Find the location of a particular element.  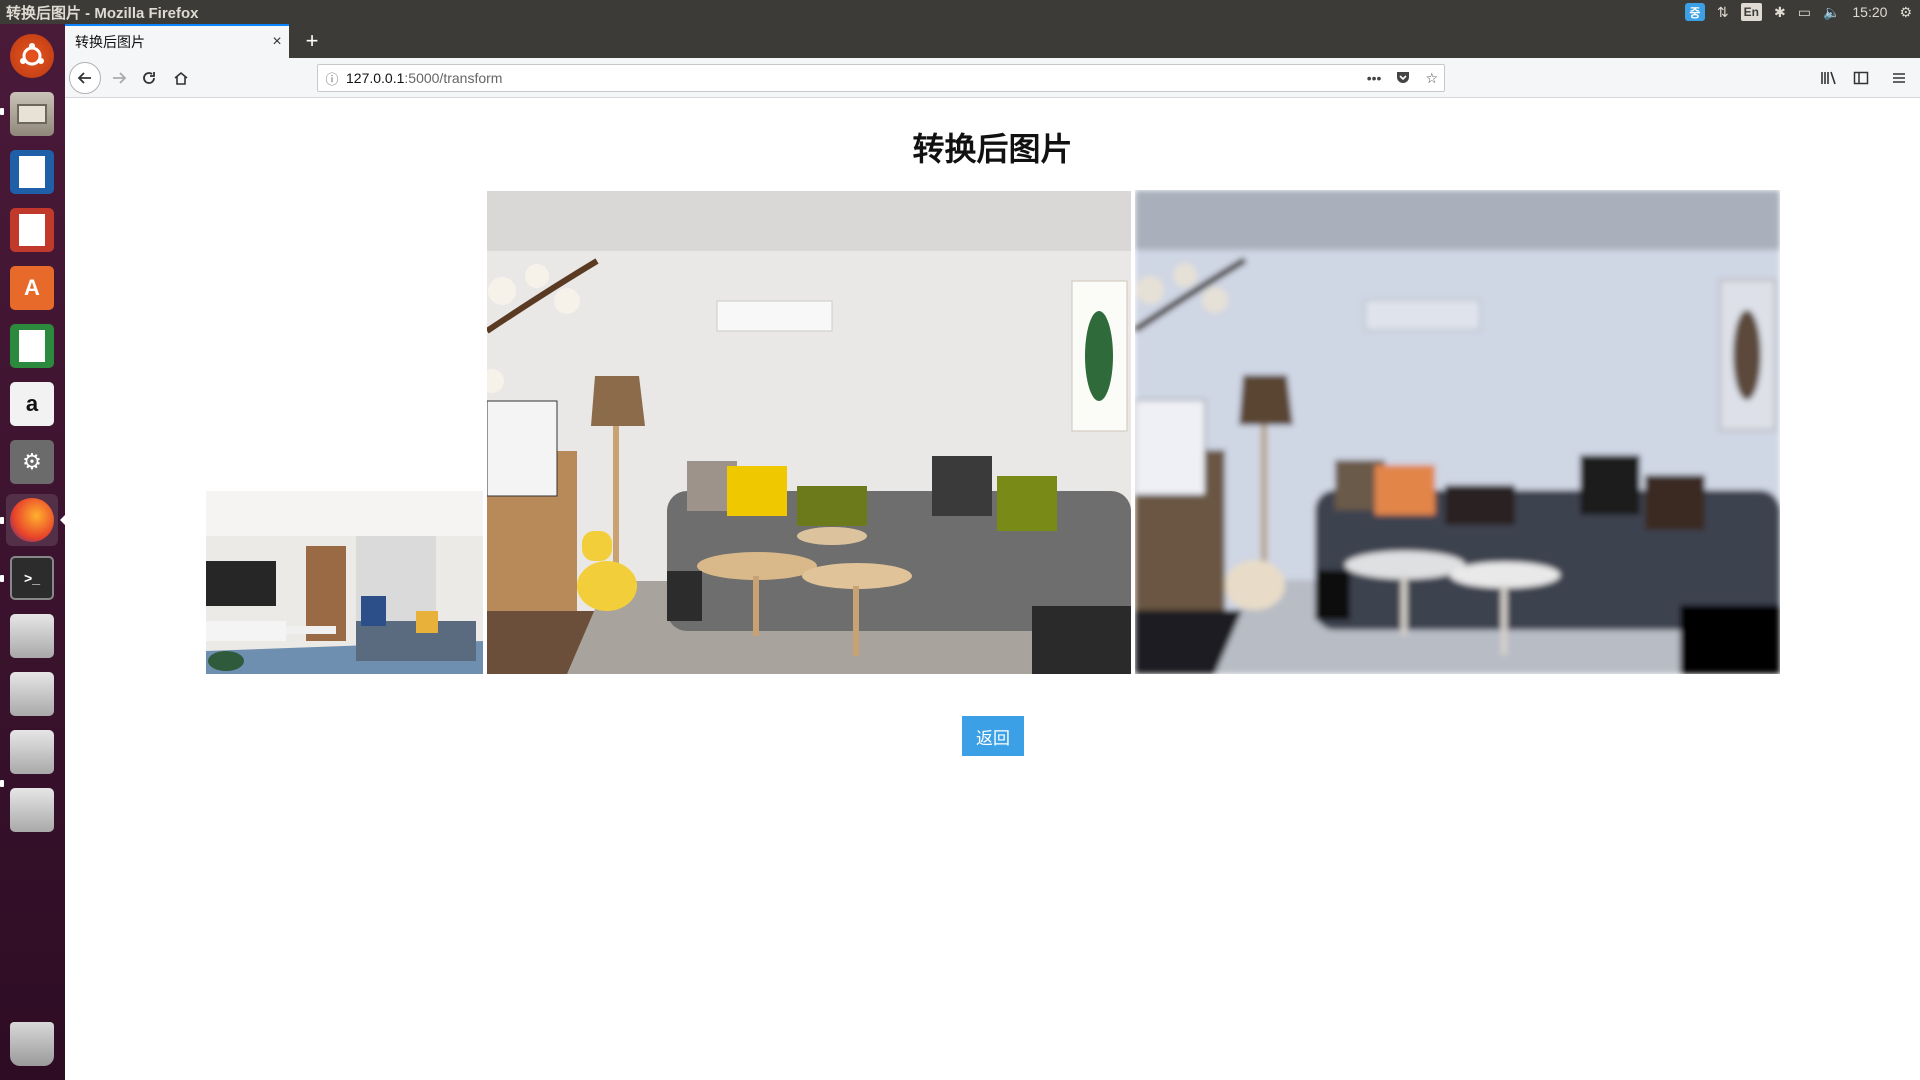

keyboard-language-indicator: En is located at coordinates (1751, 12).